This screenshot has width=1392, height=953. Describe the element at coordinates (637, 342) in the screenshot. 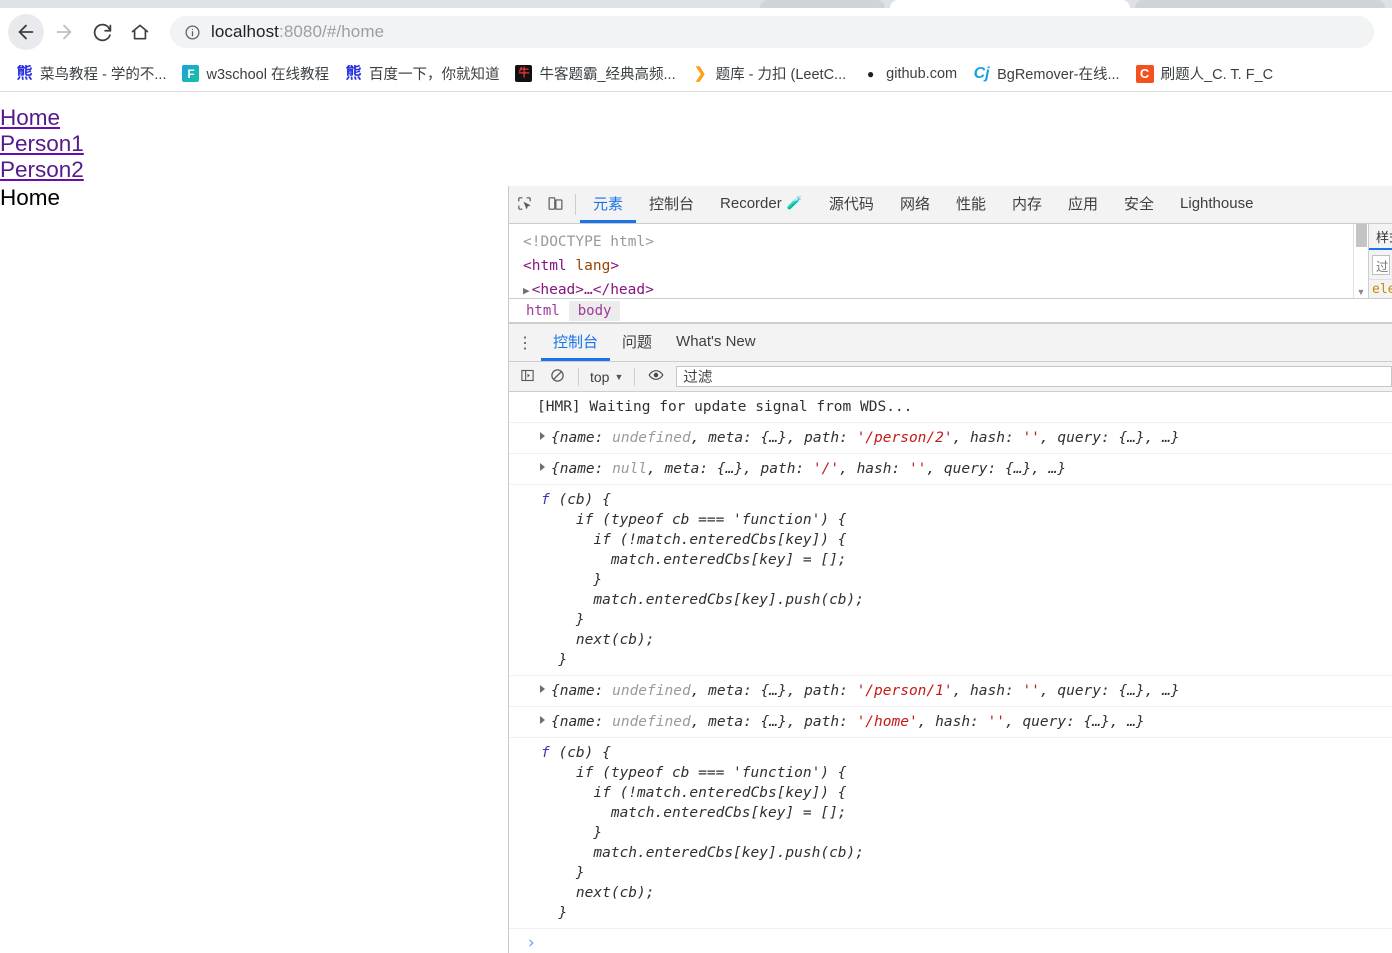

I see `drawer-tab-2: 问题` at that location.